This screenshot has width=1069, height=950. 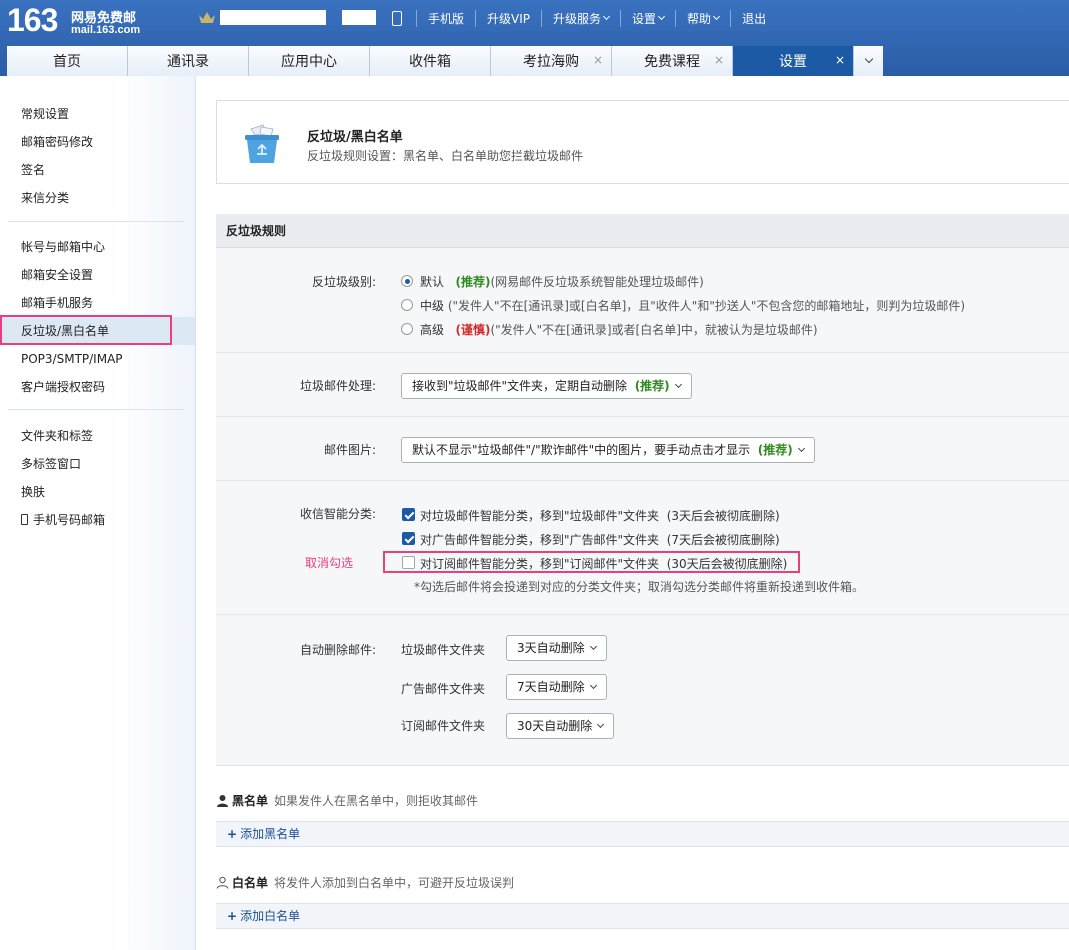 I want to click on add-blacklist-label: 添加黑名单, so click(x=270, y=834).